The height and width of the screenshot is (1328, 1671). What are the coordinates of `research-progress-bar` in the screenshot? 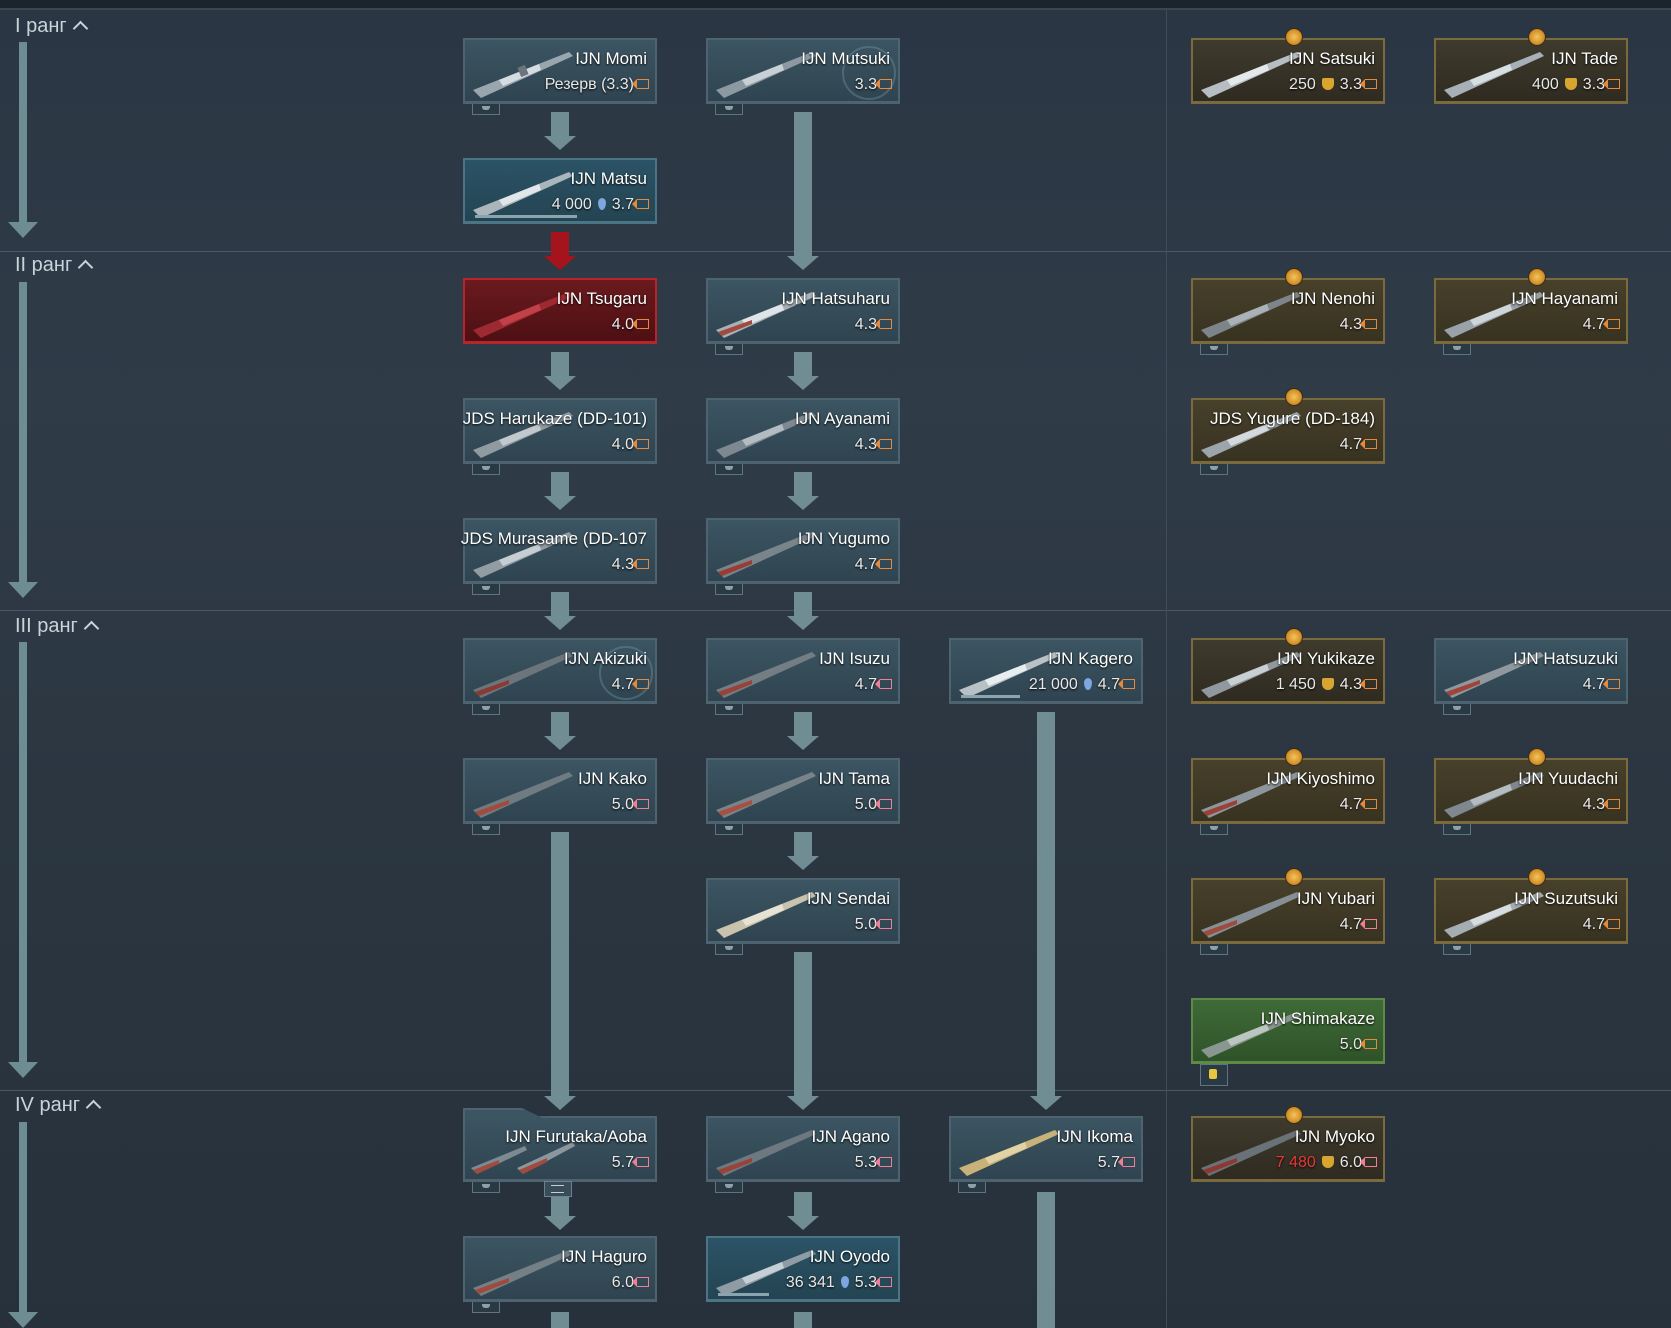 It's located at (990, 696).